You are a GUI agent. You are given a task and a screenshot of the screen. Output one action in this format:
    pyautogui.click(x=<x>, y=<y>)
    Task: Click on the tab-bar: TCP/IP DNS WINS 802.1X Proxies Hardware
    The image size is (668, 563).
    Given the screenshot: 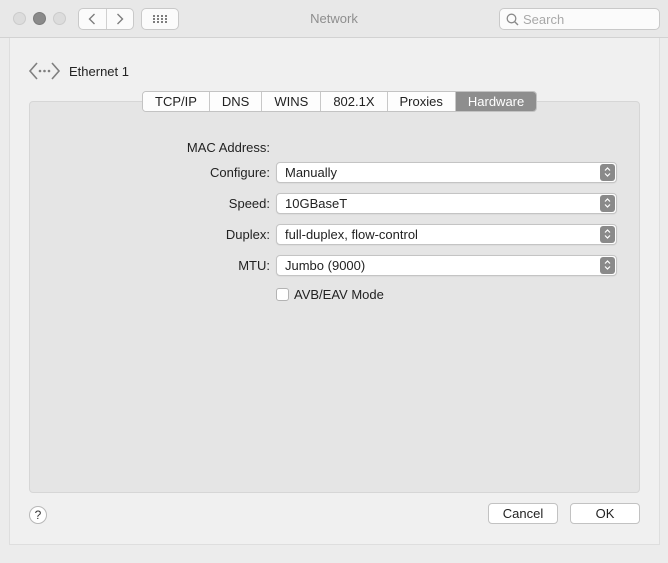 What is the action you would take?
    pyautogui.click(x=340, y=101)
    